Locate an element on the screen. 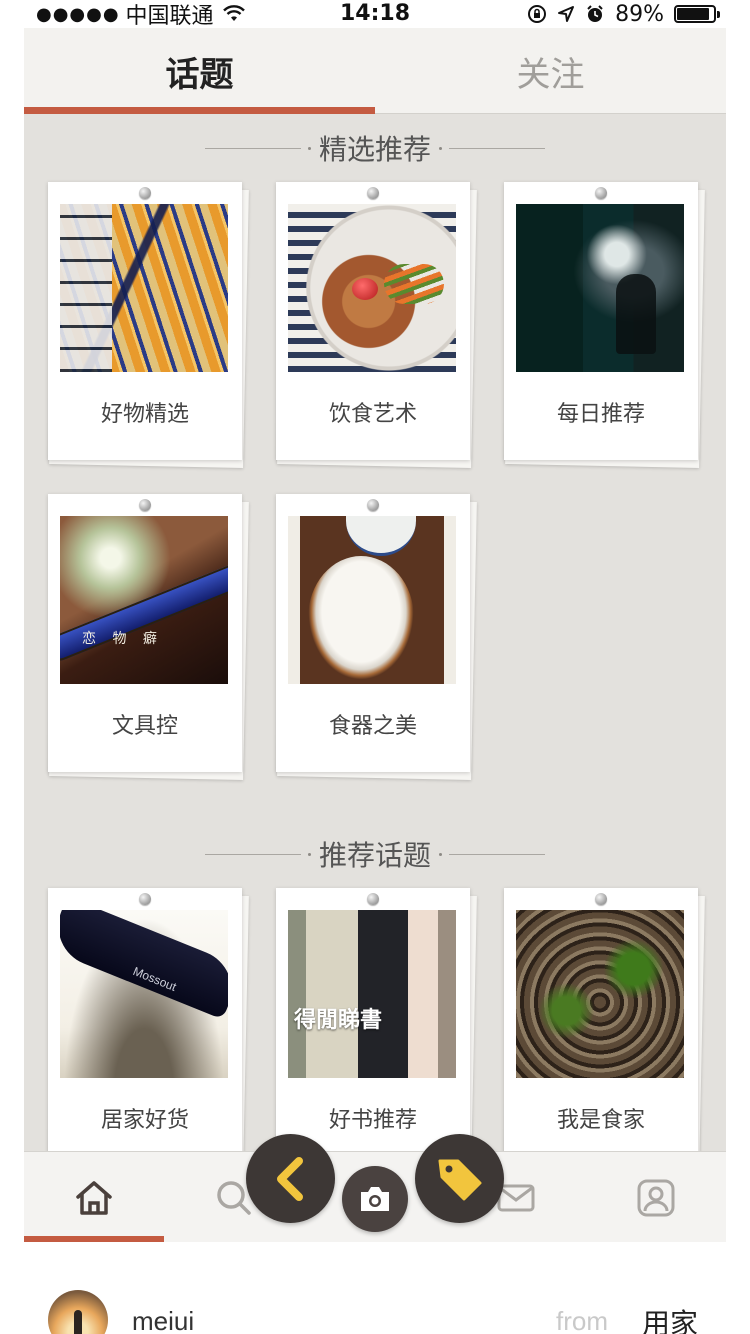 The image size is (750, 1334). home-icon is located at coordinates (94, 1198).